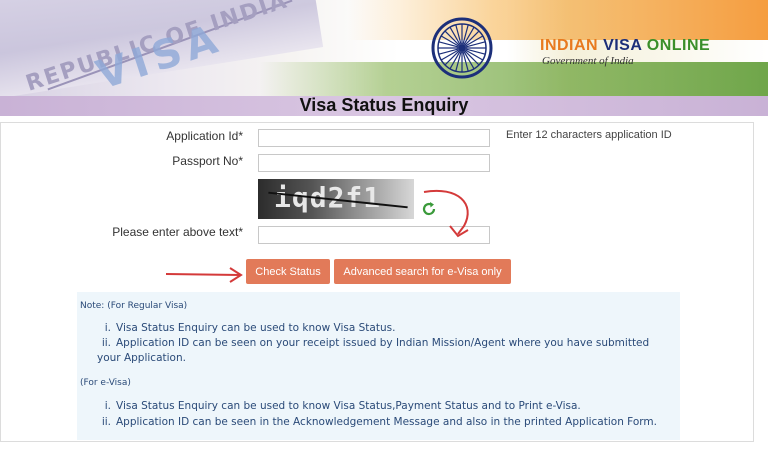 This screenshot has width=768, height=449. I want to click on brand-word-online: ONLINE, so click(678, 45).